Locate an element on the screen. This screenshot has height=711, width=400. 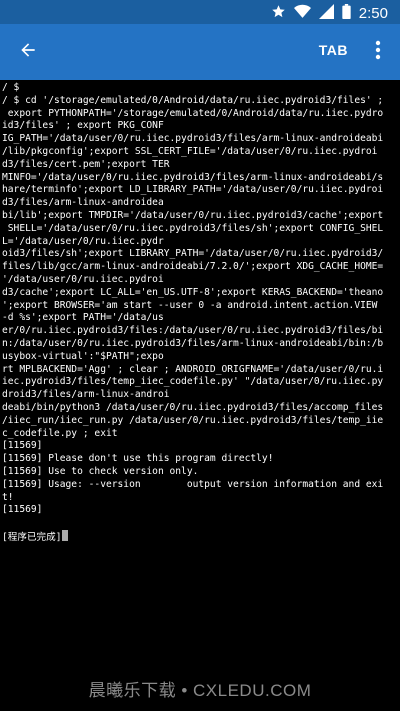
status-bar: 2:50 is located at coordinates (200, 12).